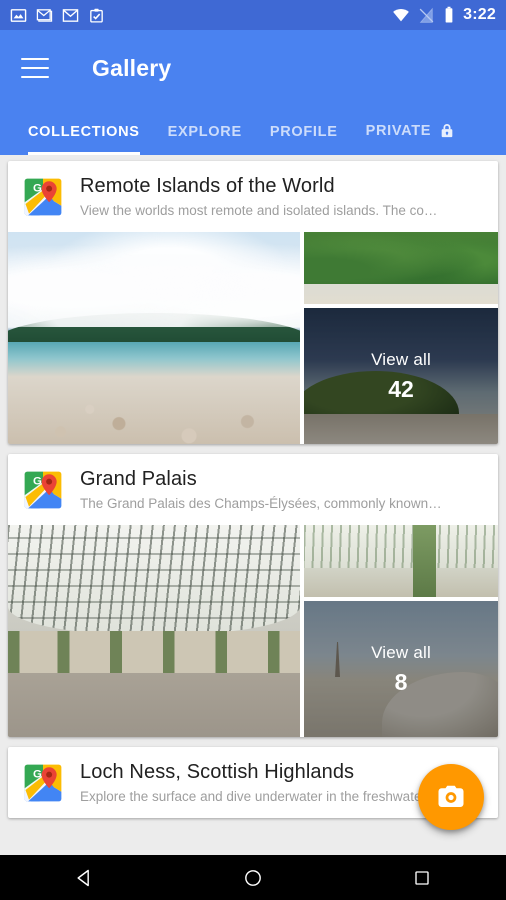 This screenshot has height=900, width=506. Describe the element at coordinates (479, 14) in the screenshot. I see `clock: 3:22` at that location.